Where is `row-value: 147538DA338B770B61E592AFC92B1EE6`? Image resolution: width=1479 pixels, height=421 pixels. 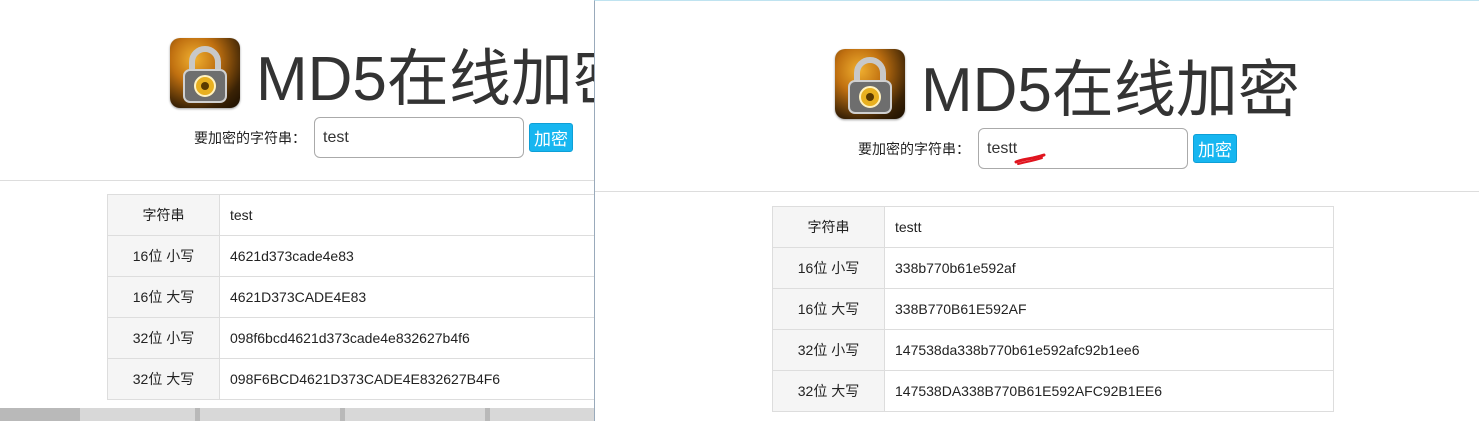
row-value: 147538DA338B770B61E592AFC92B1EE6 is located at coordinates (1109, 391).